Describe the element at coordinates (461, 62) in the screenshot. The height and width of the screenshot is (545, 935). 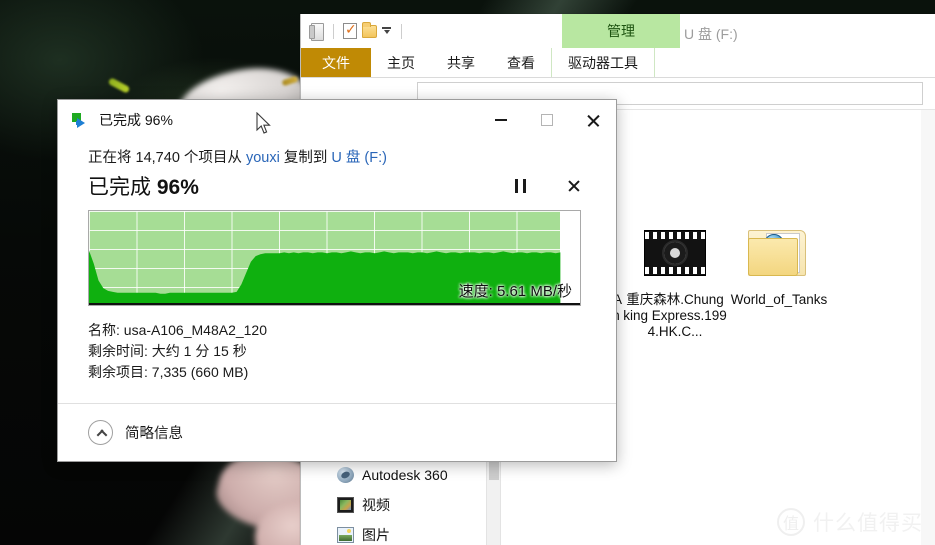
I see `tab-share: 共享` at that location.